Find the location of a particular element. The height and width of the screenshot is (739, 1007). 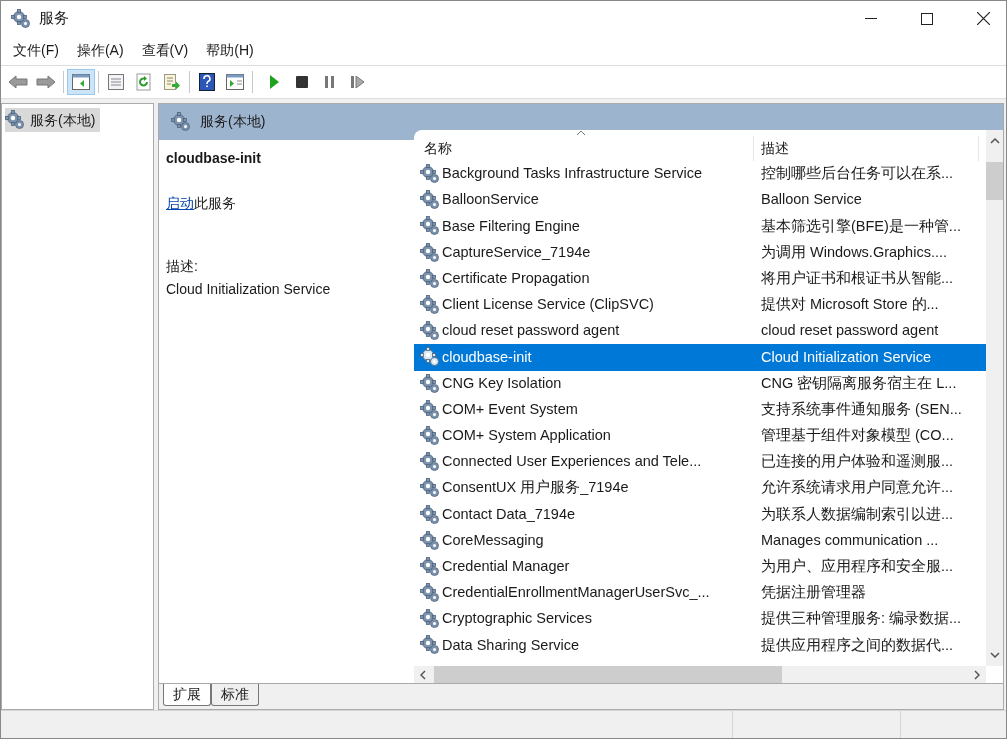

action-text: 此服务 is located at coordinates (215, 203).